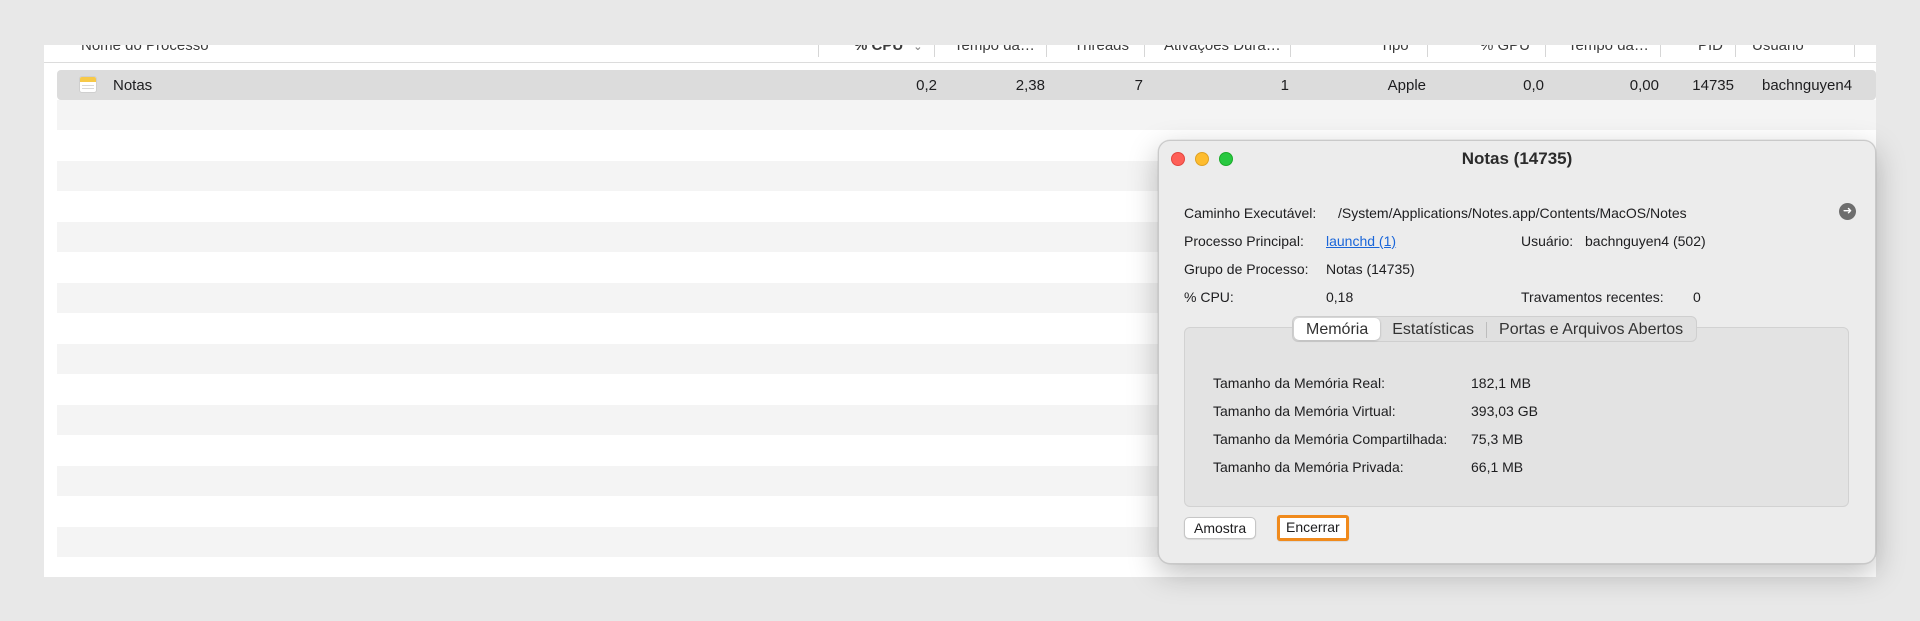 This screenshot has width=1920, height=621. Describe the element at coordinates (145, 49) in the screenshot. I see `column-header-name: Nome do Processo` at that location.